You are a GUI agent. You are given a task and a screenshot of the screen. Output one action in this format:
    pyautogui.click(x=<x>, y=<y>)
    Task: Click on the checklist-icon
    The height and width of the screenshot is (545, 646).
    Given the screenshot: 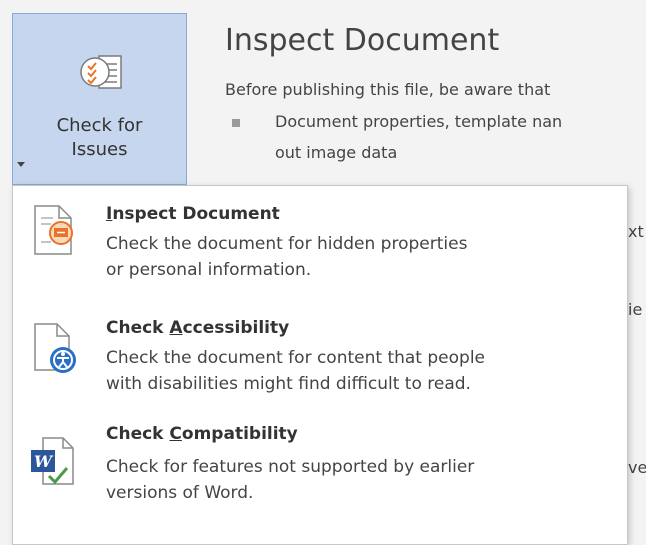 What is the action you would take?
    pyautogui.click(x=101, y=72)
    